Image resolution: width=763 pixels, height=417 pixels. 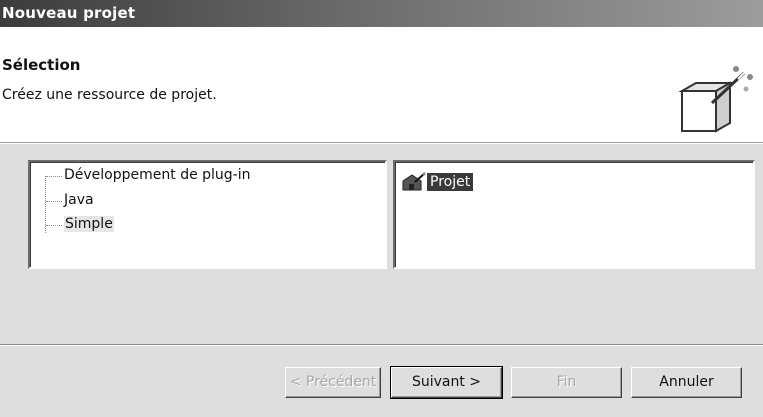 What do you see at coordinates (333, 382) in the screenshot?
I see `back-button: < Précédent` at bounding box center [333, 382].